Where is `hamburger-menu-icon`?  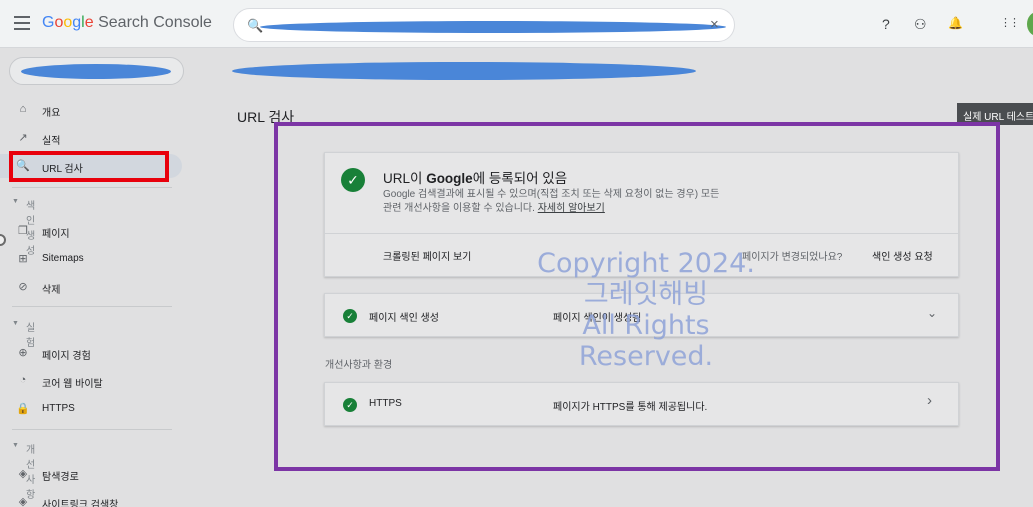 hamburger-menu-icon is located at coordinates (22, 23).